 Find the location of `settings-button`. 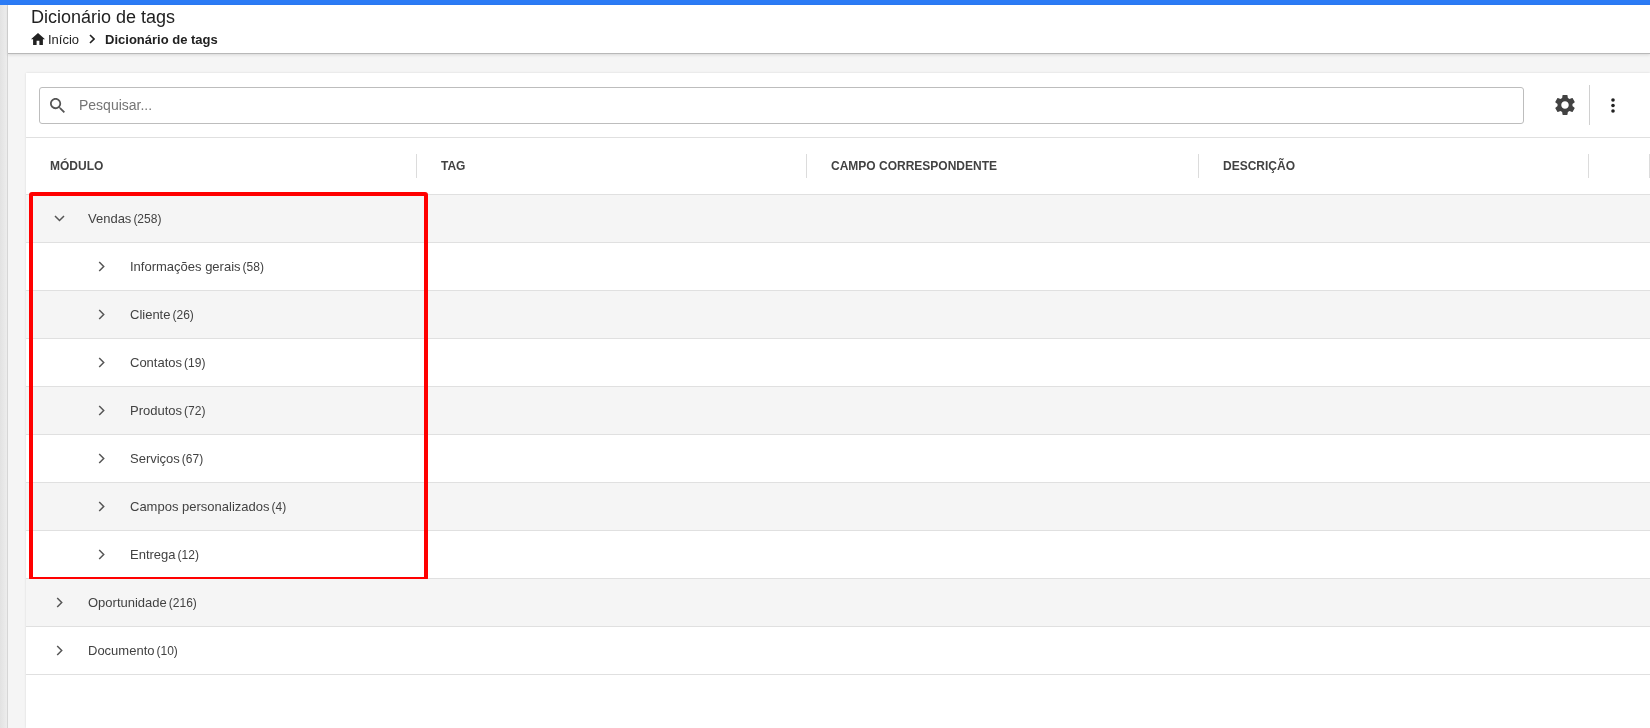

settings-button is located at coordinates (1565, 105).